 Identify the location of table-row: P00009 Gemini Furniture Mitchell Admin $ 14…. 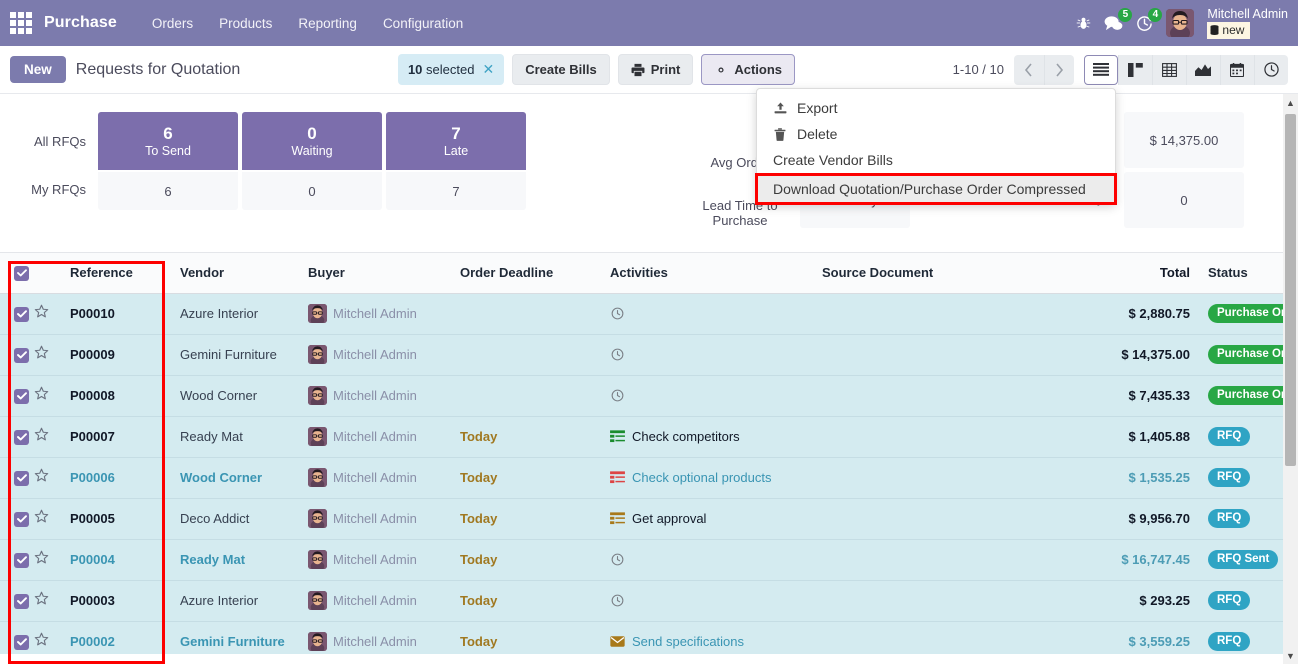
(649, 355).